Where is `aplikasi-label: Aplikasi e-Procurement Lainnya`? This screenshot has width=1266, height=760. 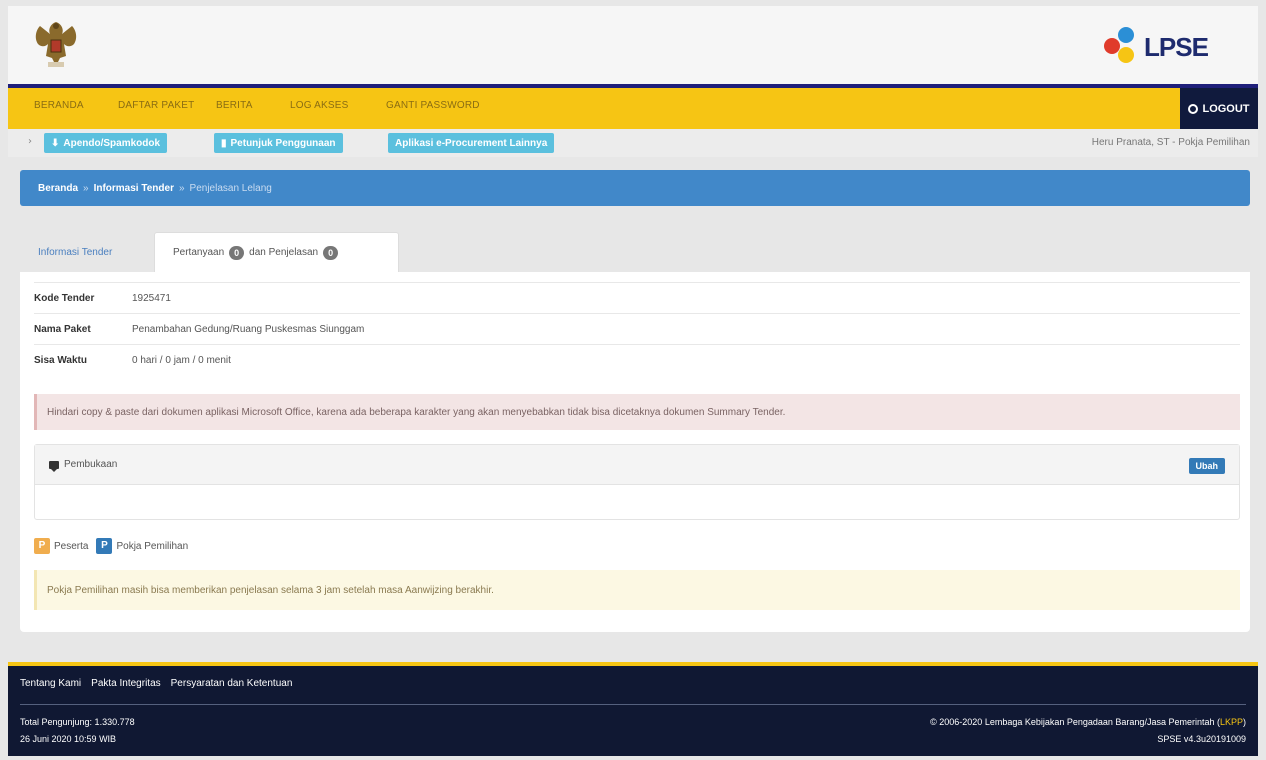 aplikasi-label: Aplikasi e-Procurement Lainnya is located at coordinates (471, 143).